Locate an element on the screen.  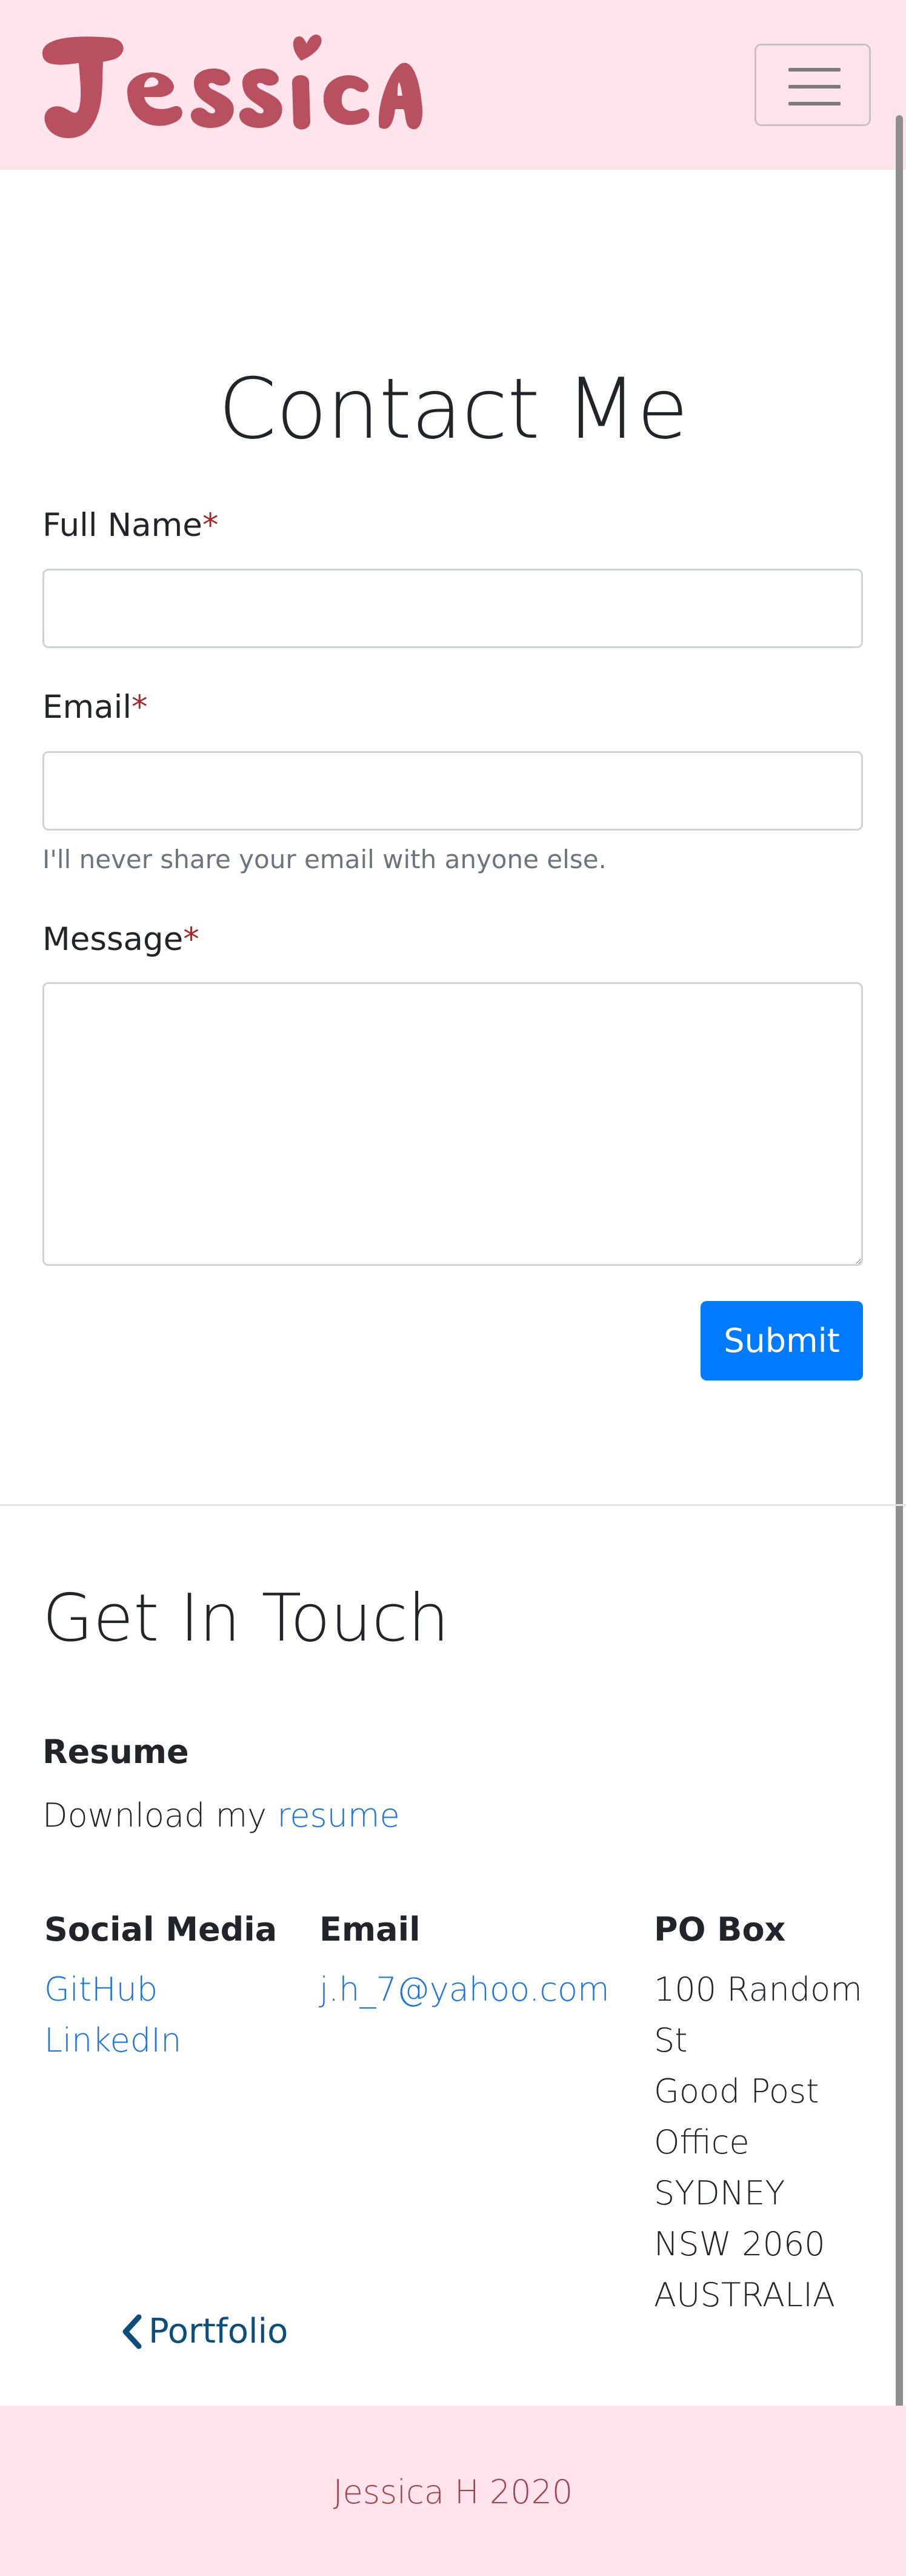
address-line: AUSTRALIA is located at coordinates (744, 2295).